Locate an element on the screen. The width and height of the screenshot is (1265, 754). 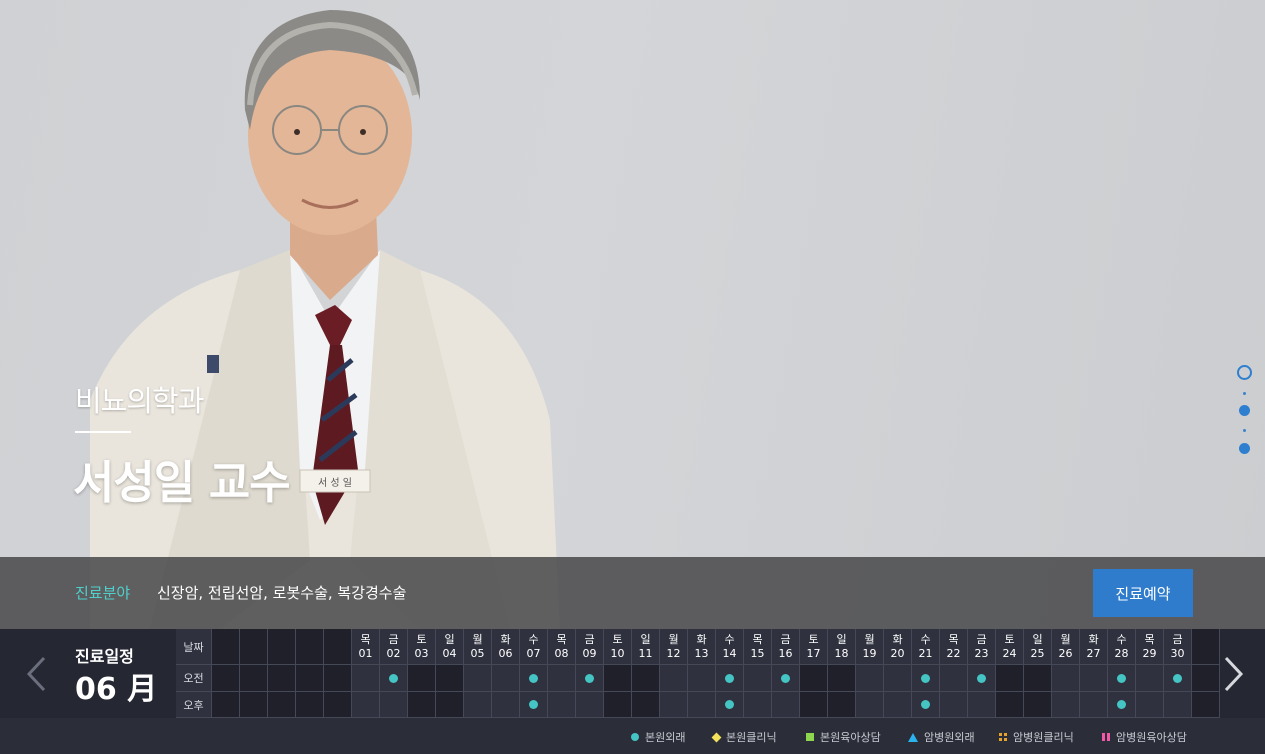
legend-label: 암병원외래 is located at coordinates (949, 737).